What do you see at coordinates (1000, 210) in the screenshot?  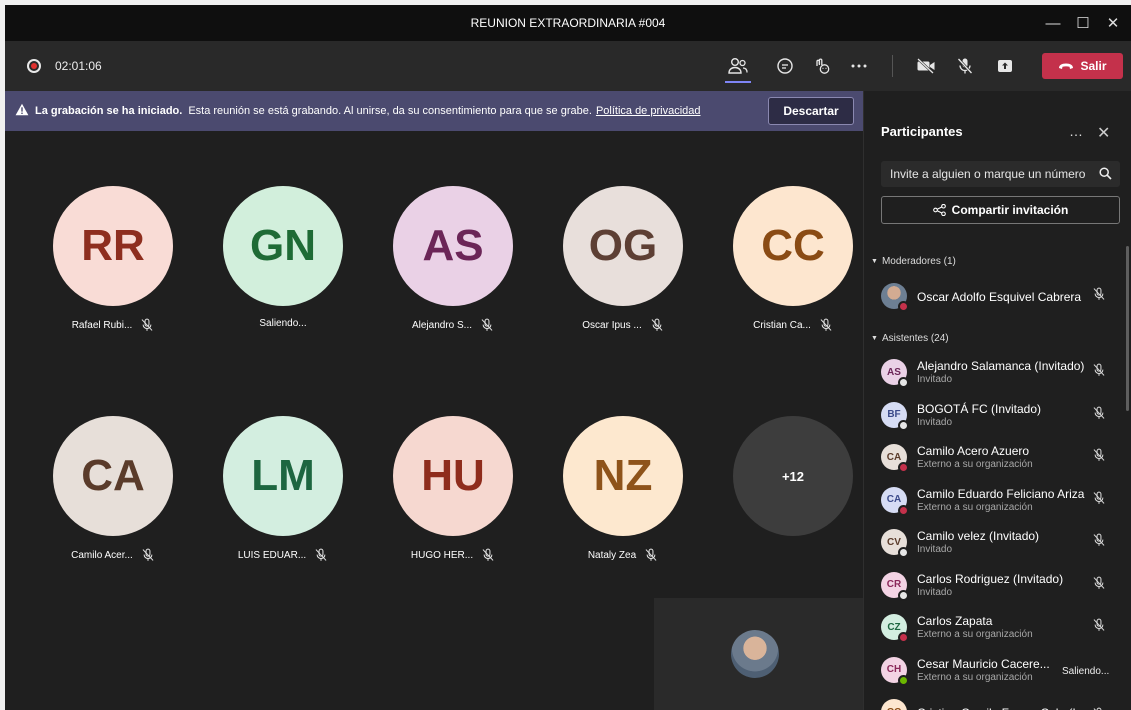 I see `share-invite-button: Compartir invitación` at bounding box center [1000, 210].